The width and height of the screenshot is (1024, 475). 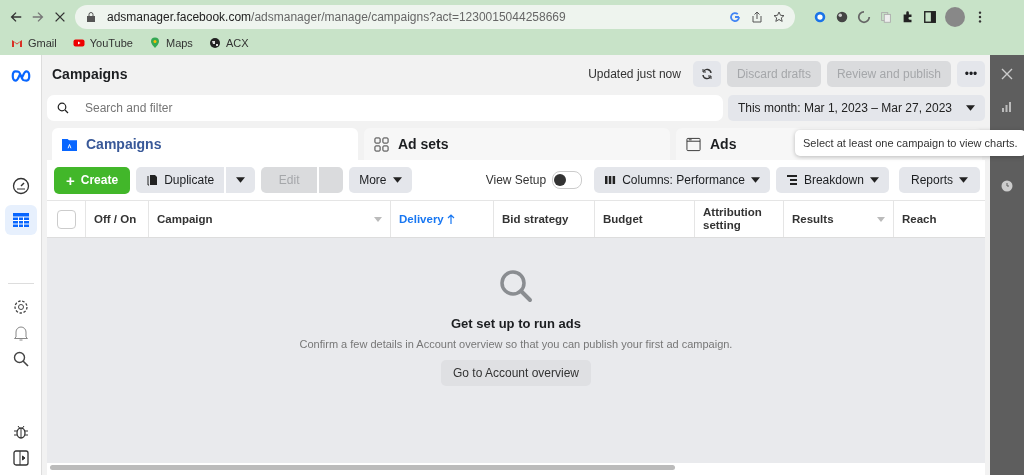 I want to click on page-title: Campaigns, so click(x=90, y=74).